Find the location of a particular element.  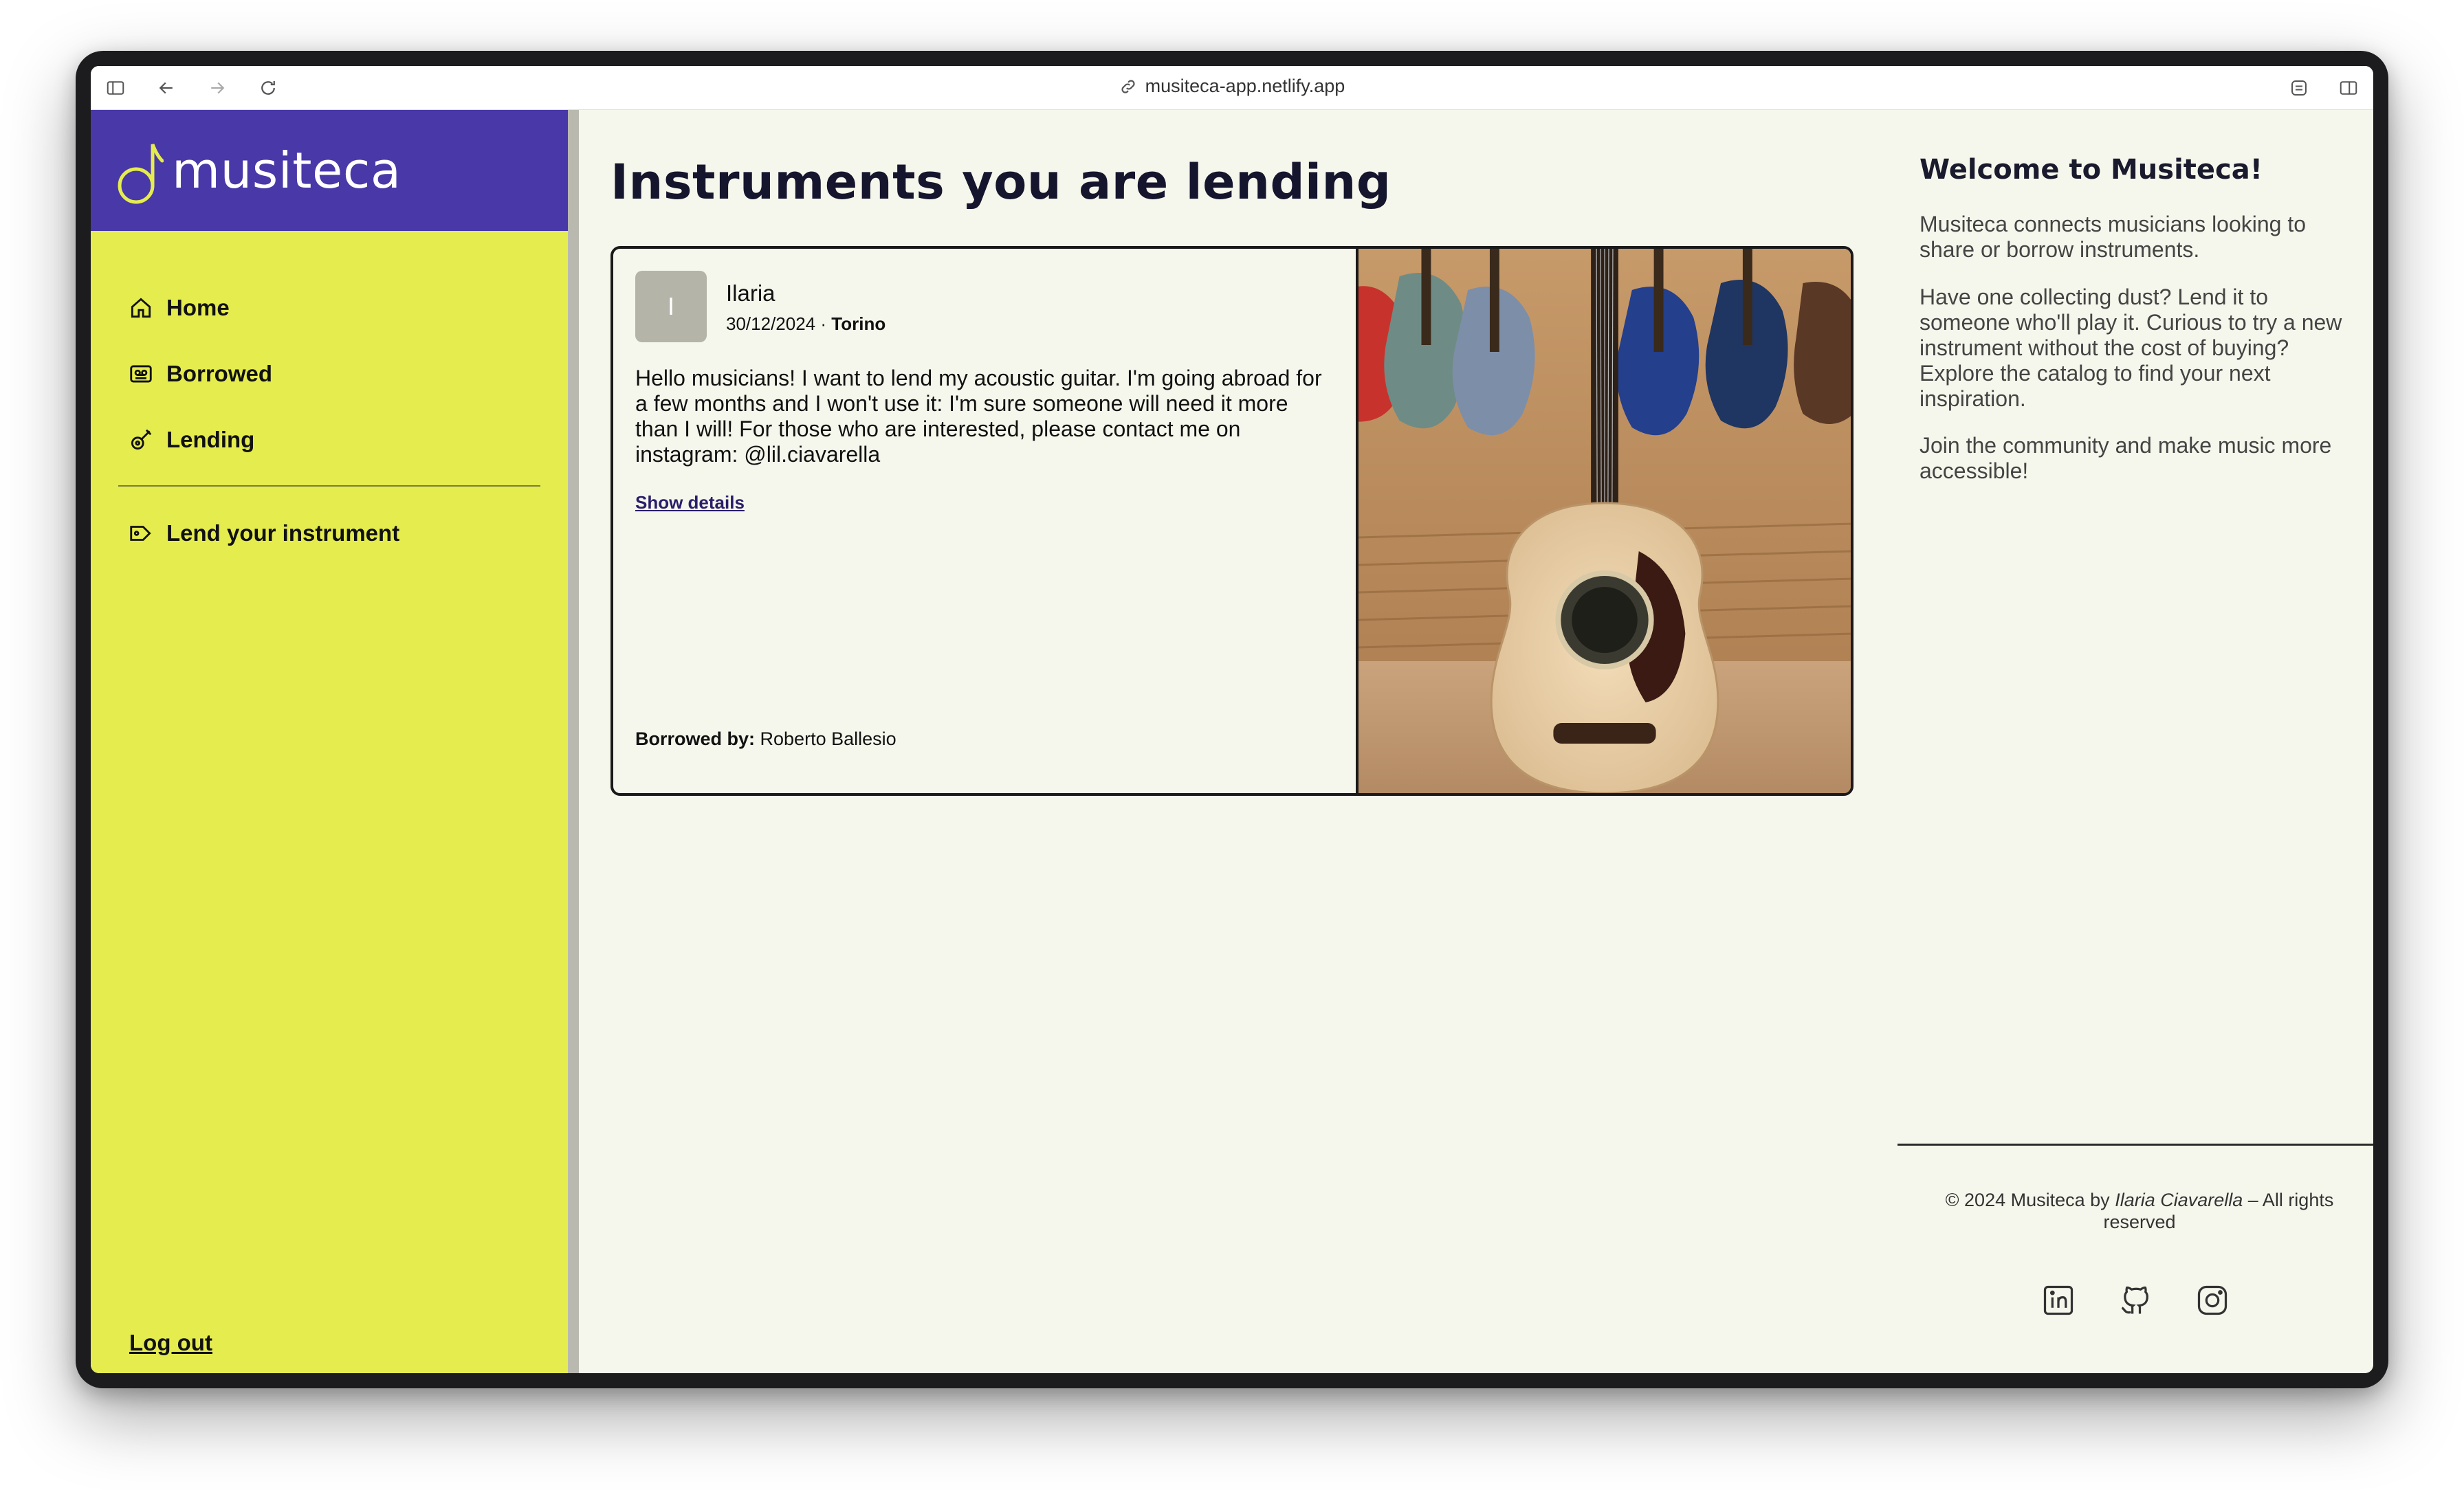

split-view-icon is located at coordinates (2349, 88).